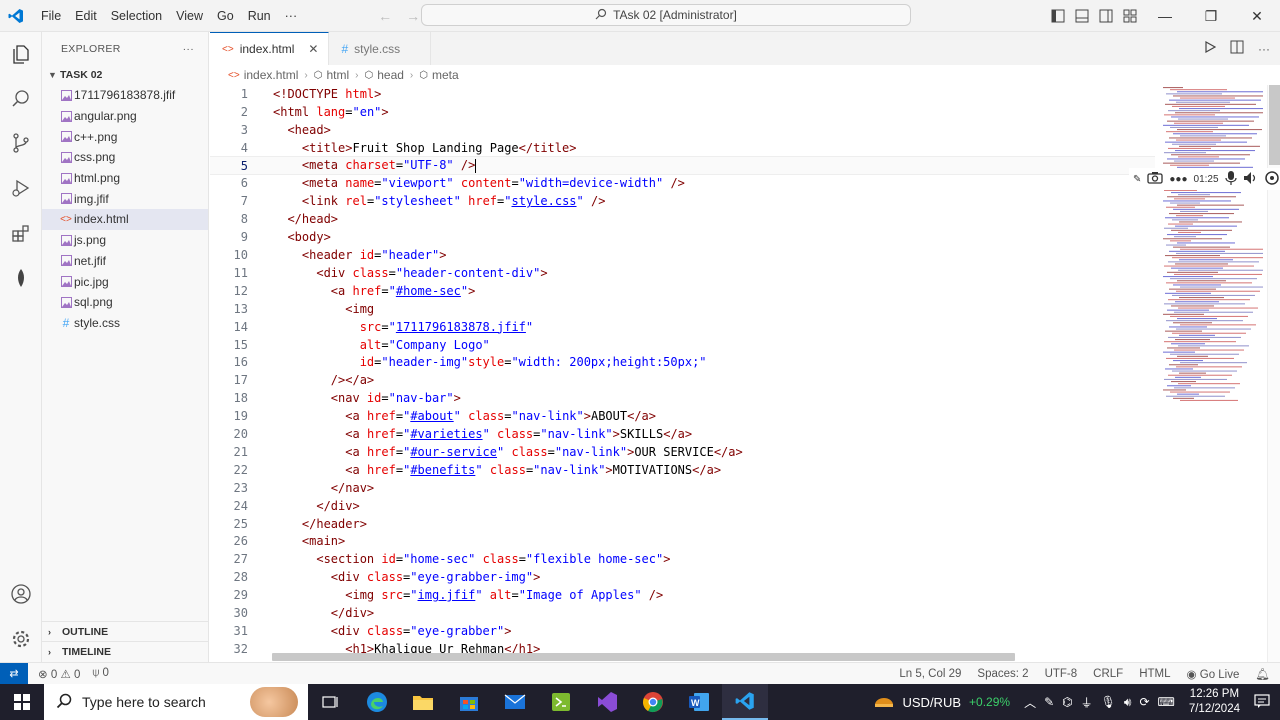 The image size is (1280, 720). I want to click on tab-index-html: <> index.html ✕, so click(270, 48).